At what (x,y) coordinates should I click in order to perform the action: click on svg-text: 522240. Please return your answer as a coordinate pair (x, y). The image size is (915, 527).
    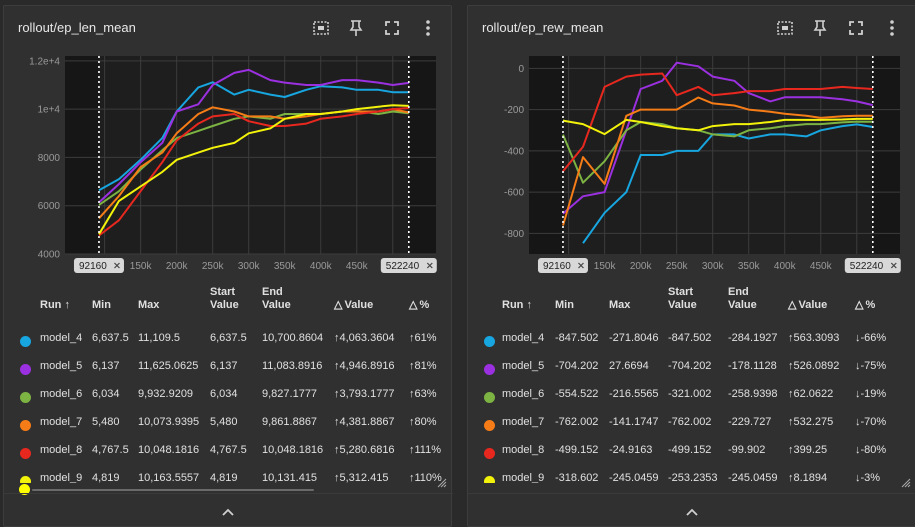
    Looking at the image, I should click on (403, 266).